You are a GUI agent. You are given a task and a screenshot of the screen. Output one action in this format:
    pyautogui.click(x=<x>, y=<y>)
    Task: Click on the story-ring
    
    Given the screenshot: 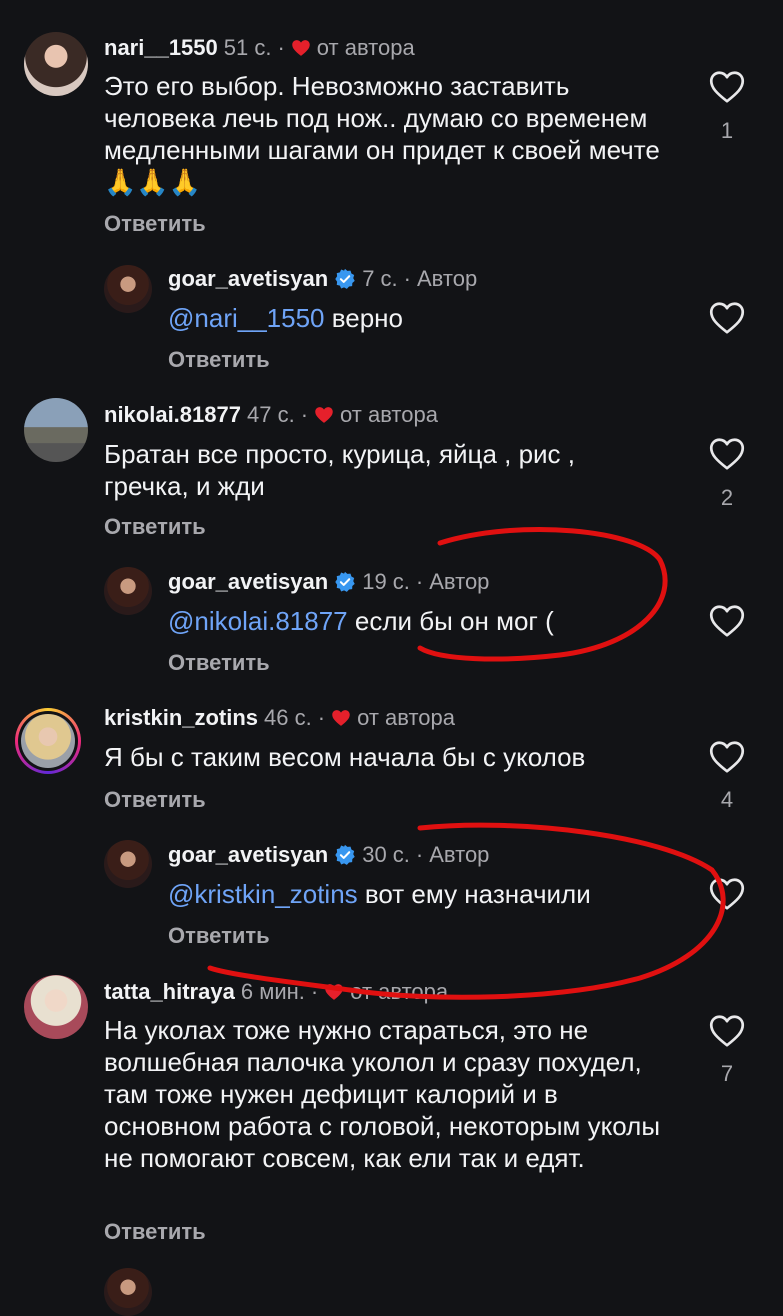 What is the action you would take?
    pyautogui.click(x=48, y=741)
    